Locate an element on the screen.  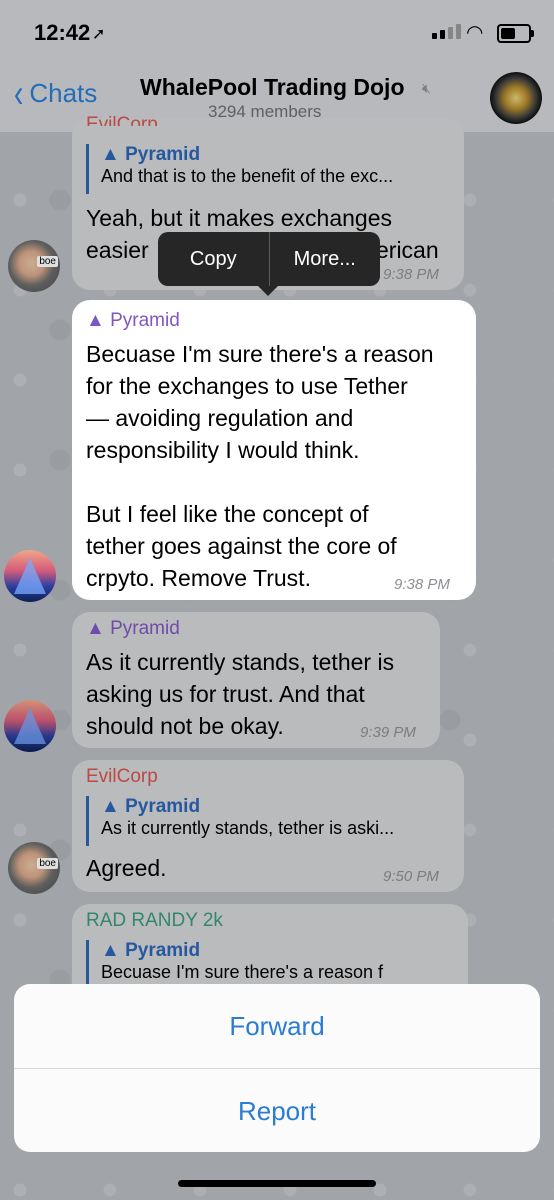
message-text-line: crpyto. Remove Trust. is located at coordinates (198, 578).